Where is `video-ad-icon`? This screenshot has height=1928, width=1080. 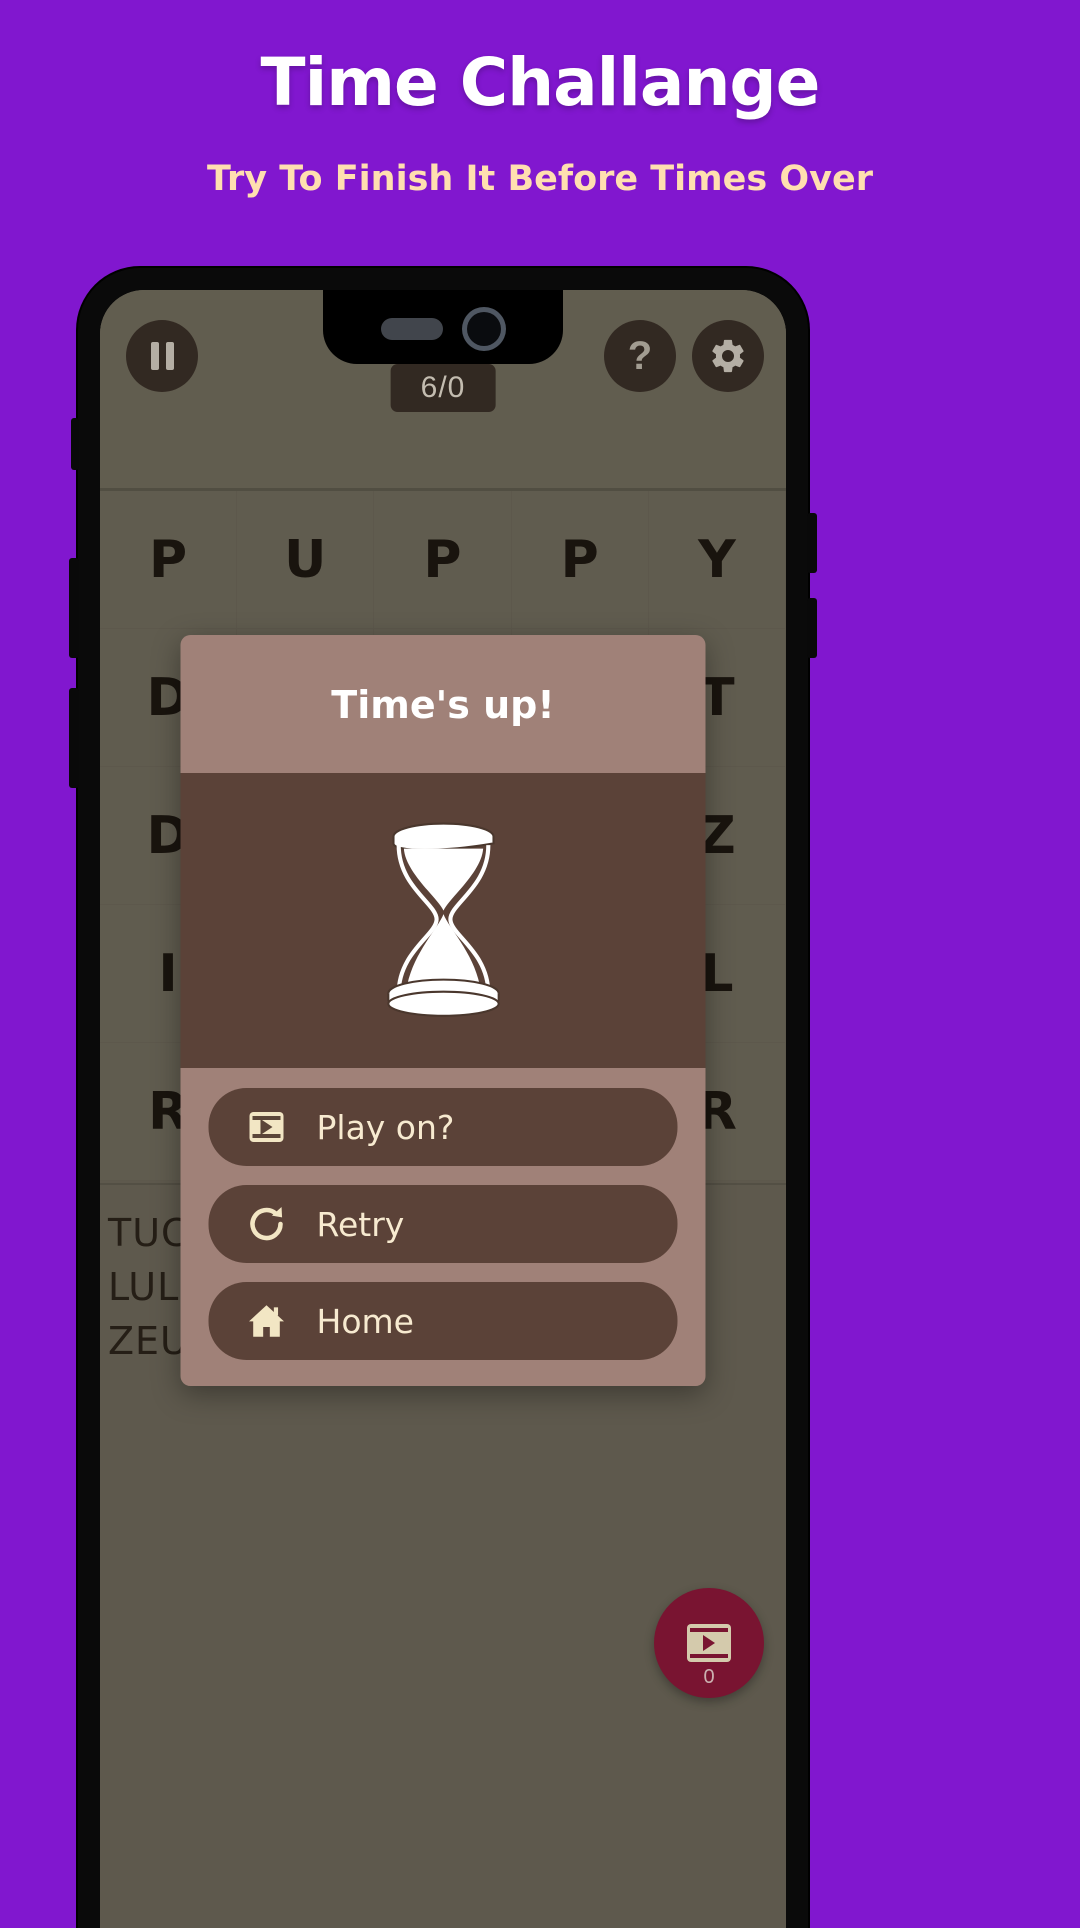 video-ad-icon is located at coordinates (267, 1127).